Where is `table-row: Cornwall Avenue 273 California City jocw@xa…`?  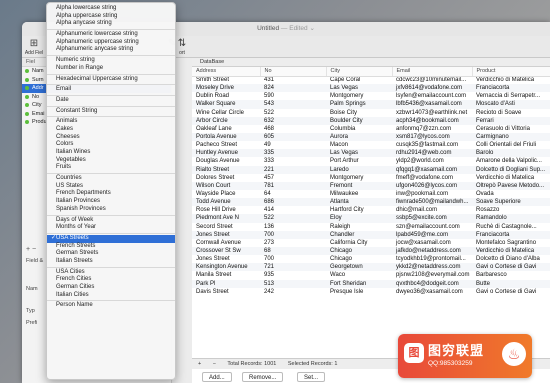 table-row: Cornwall Avenue 273 California City jocw@xa… is located at coordinates (371, 243).